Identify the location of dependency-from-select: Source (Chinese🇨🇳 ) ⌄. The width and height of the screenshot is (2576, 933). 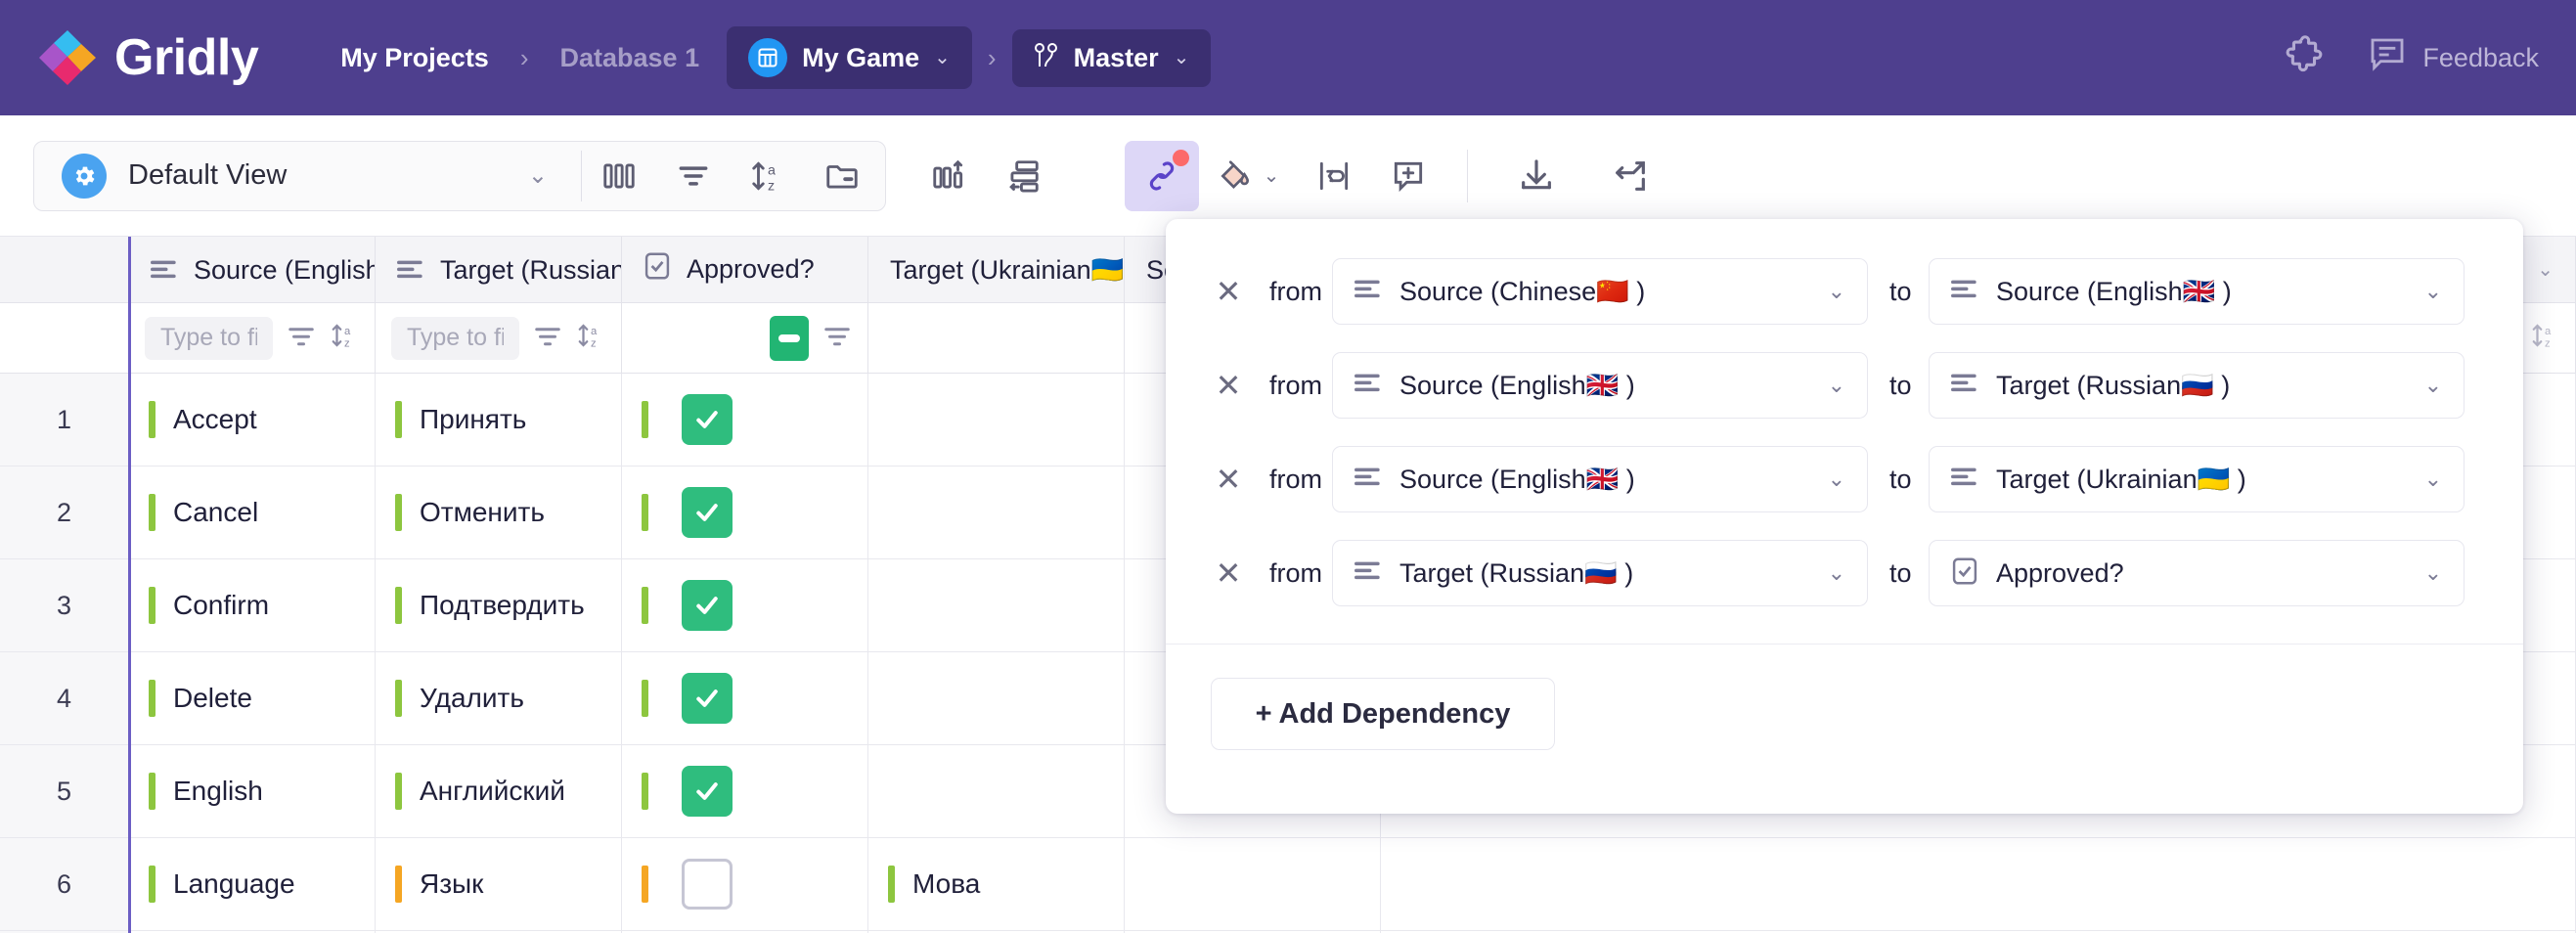
(1600, 291).